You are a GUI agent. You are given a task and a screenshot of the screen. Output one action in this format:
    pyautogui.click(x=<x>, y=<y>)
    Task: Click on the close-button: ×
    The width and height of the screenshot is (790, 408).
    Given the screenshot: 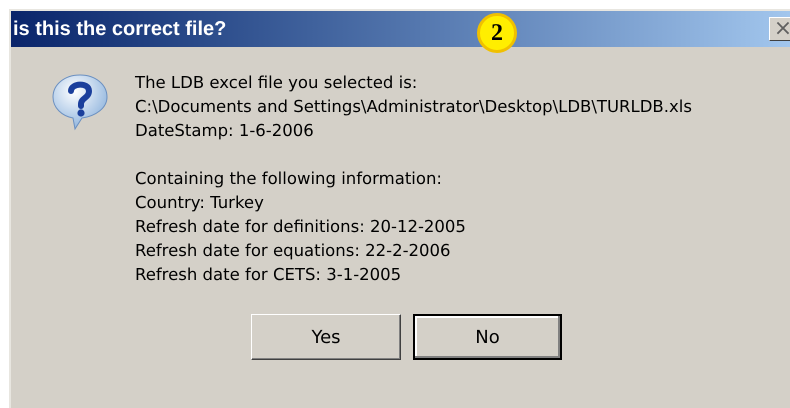 What is the action you would take?
    pyautogui.click(x=779, y=29)
    